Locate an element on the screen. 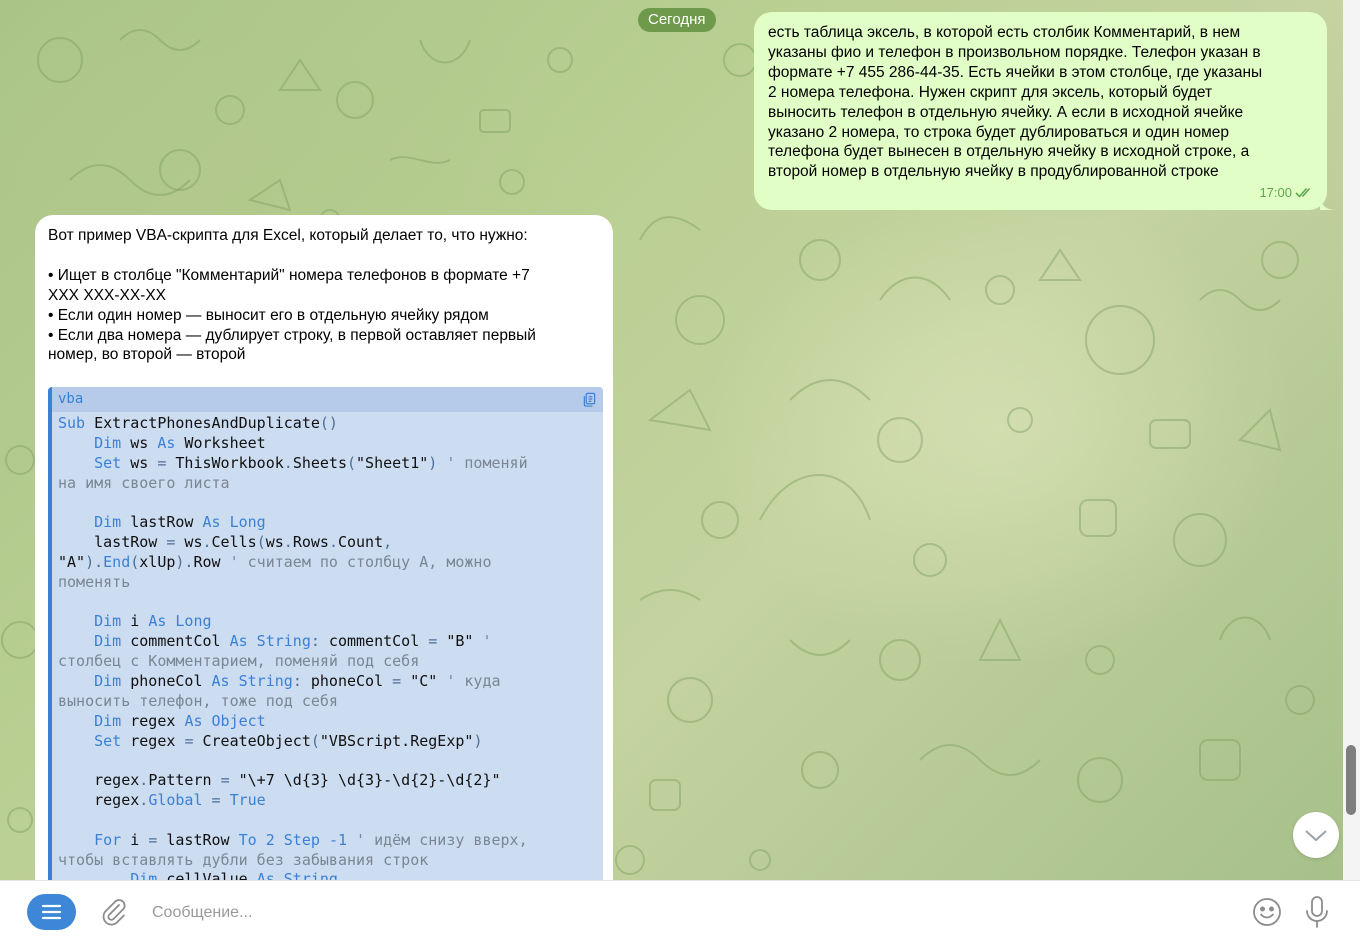 Image resolution: width=1360 pixels, height=943 pixels. microphone-icon is located at coordinates (1317, 912).